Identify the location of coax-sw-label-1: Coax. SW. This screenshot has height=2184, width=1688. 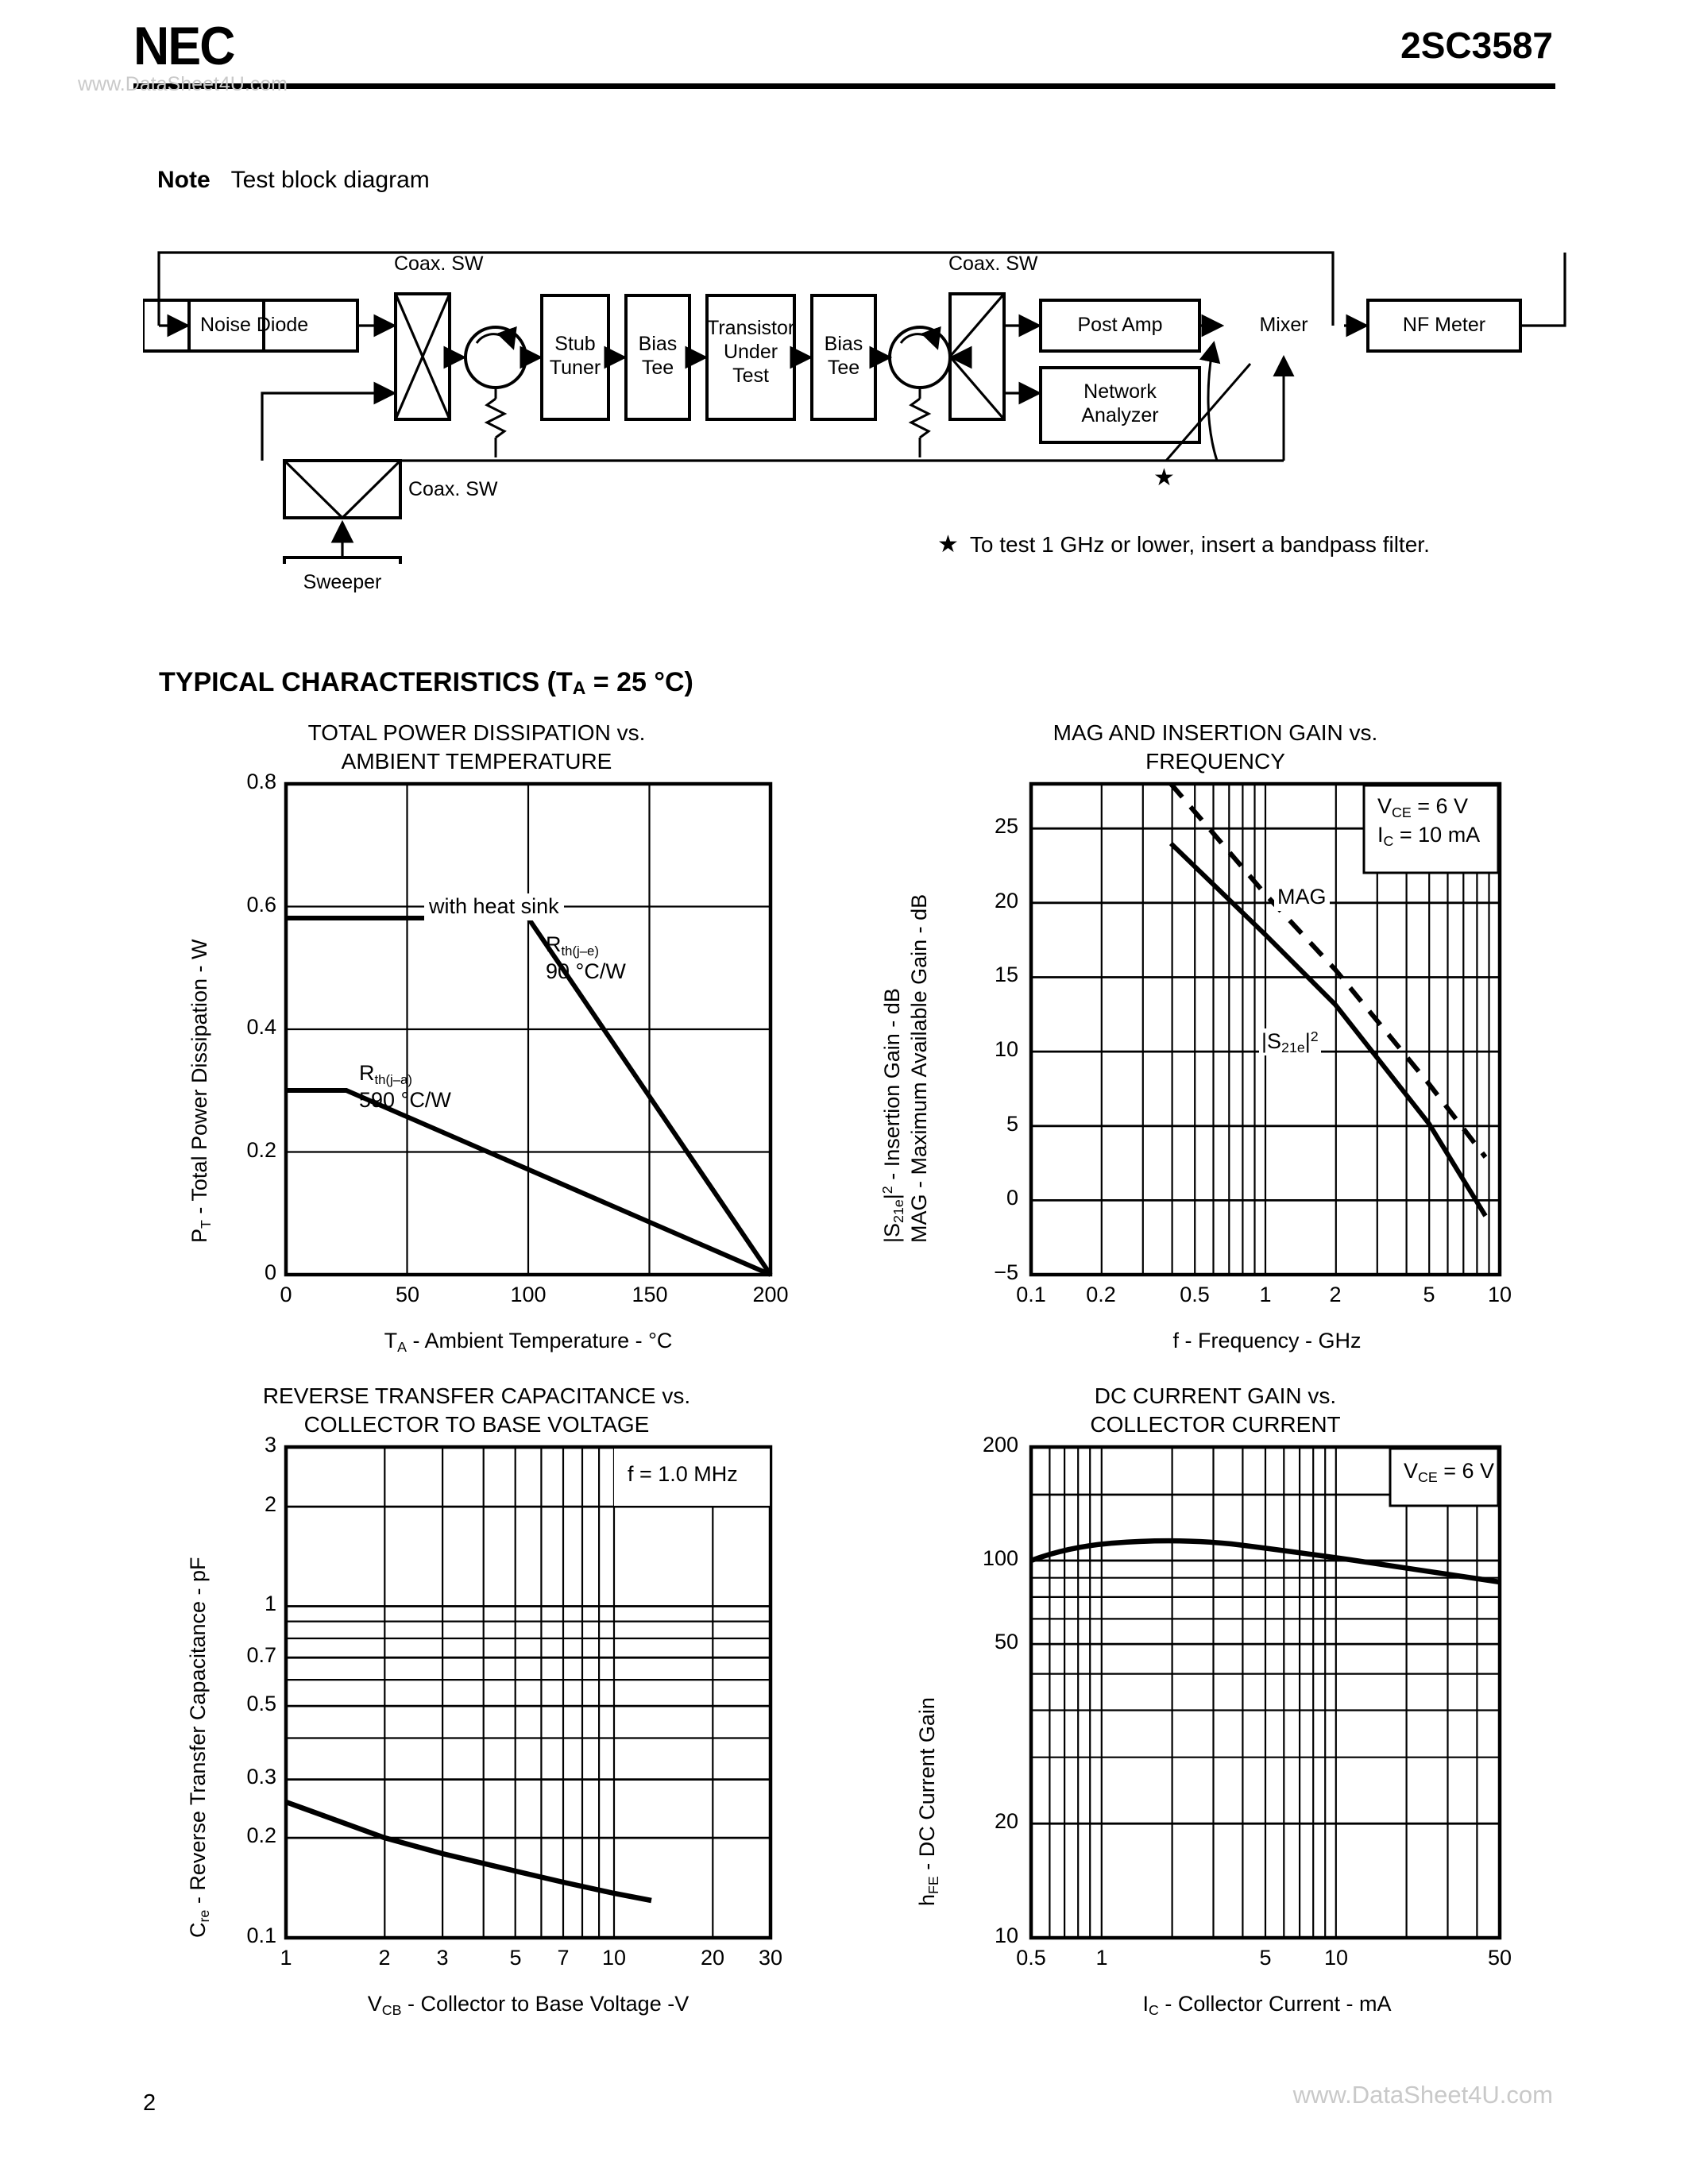
(439, 264).